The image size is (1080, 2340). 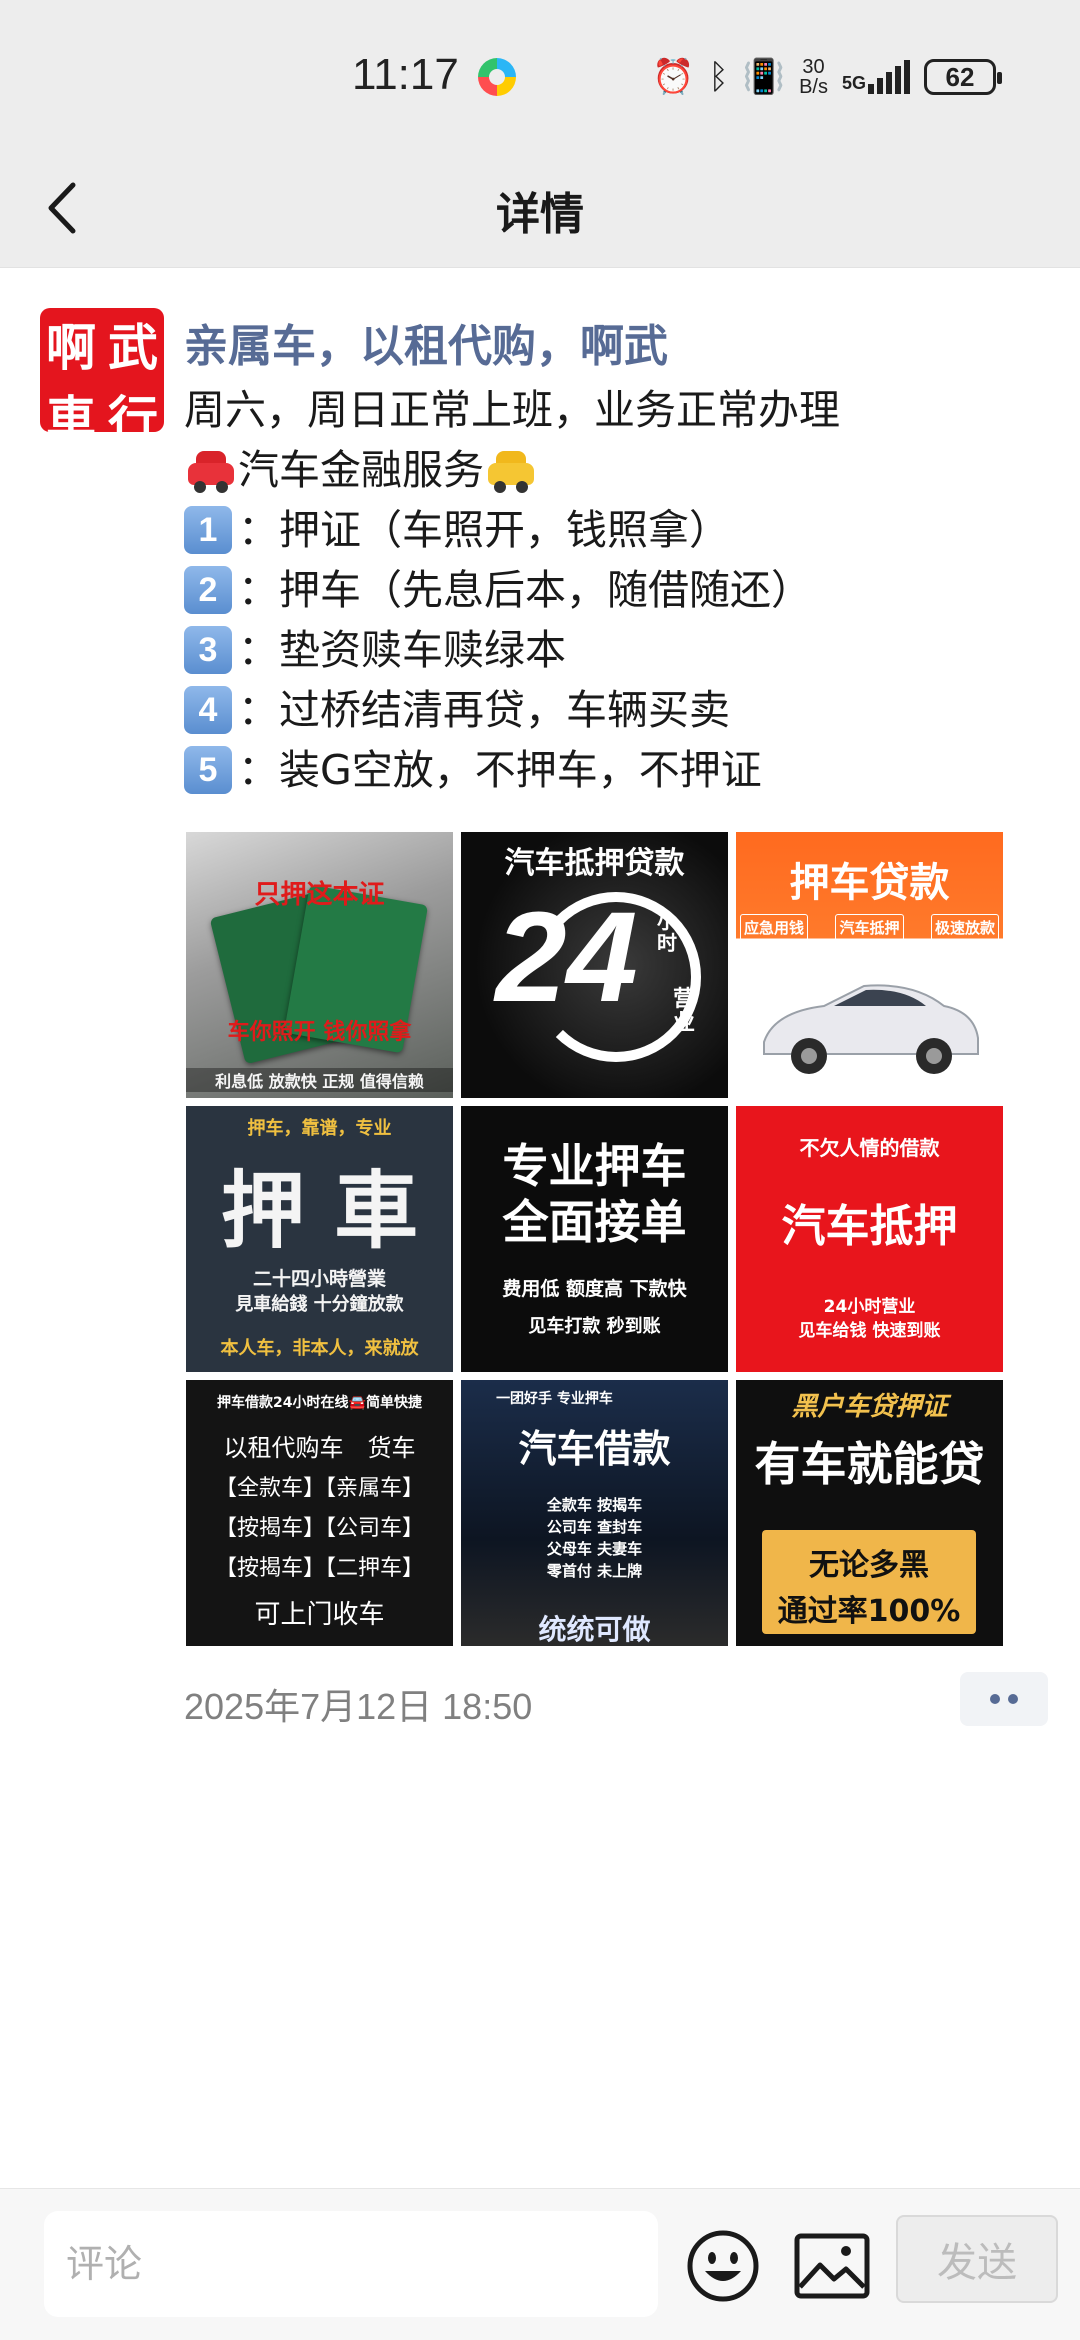 I want to click on image-text: 一团好手 专业押车, so click(x=554, y=1399).